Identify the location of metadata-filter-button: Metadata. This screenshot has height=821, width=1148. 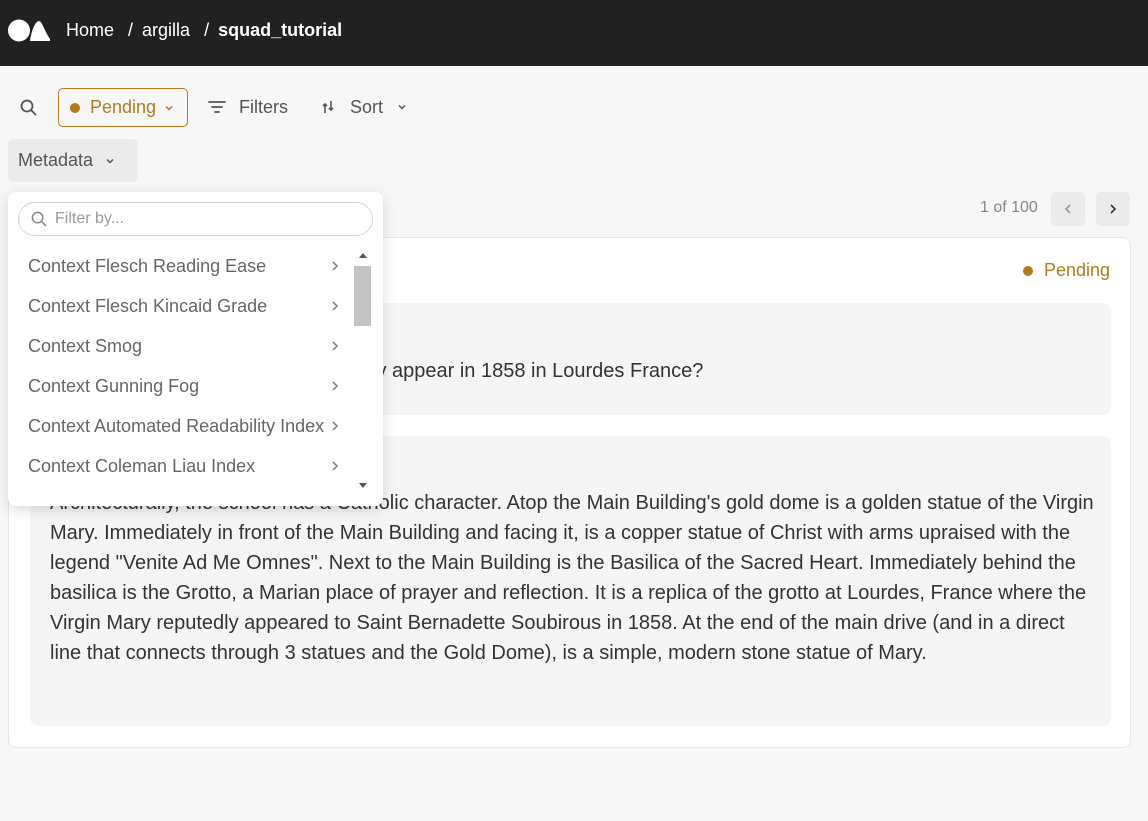
(73, 160).